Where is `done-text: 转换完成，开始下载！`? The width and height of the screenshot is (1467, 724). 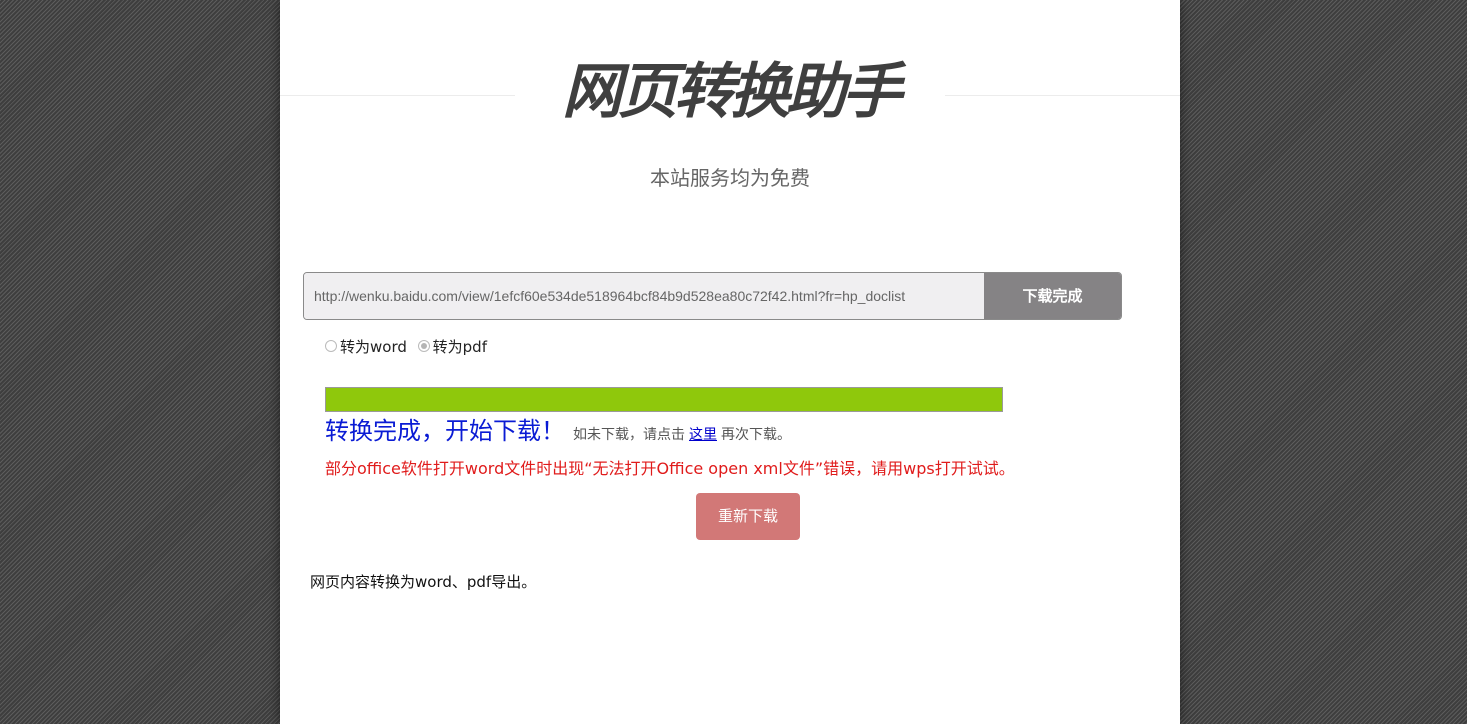
done-text: 转换完成，开始下载！ is located at coordinates (445, 431).